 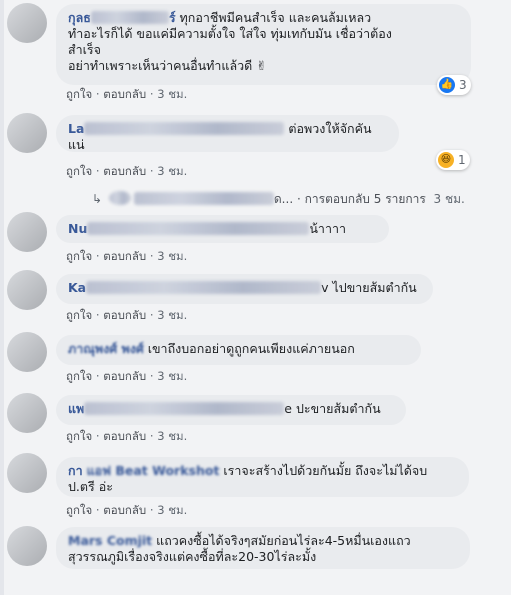 I want to click on comment-bubble: Ka v ไปขายส้มตำกัน, so click(x=244, y=289).